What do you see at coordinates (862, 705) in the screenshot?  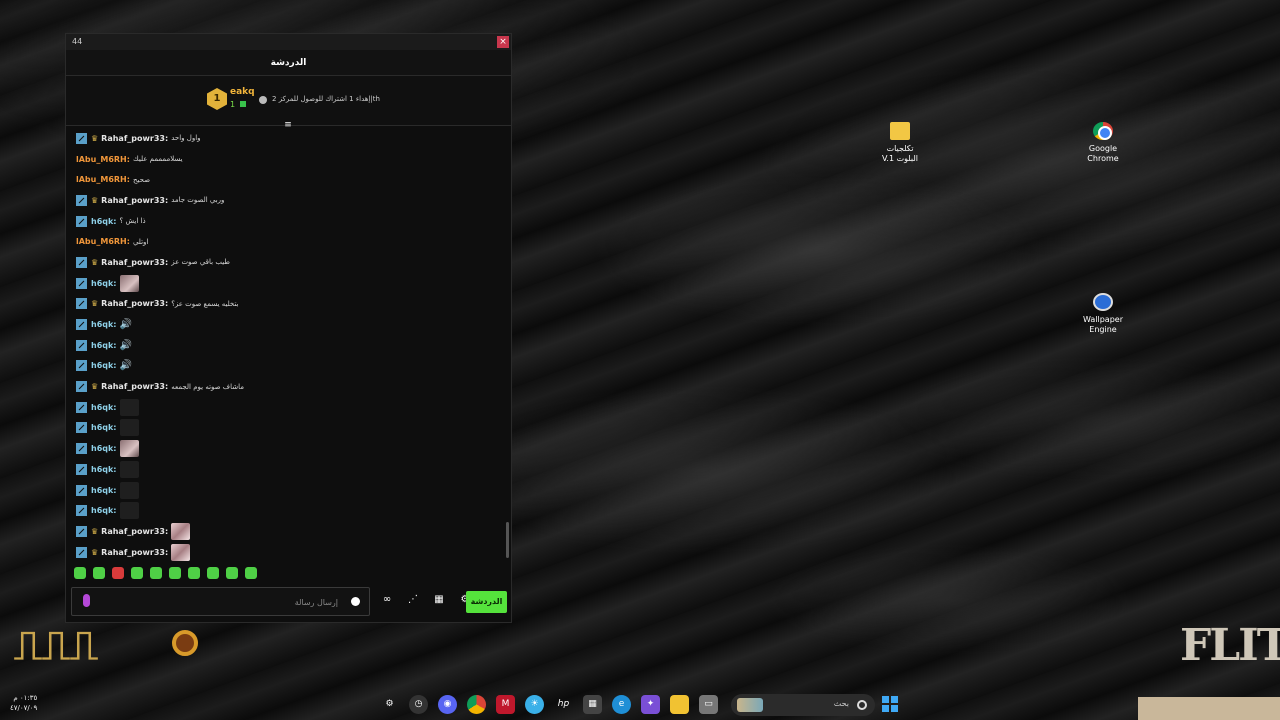 I see `search-icon` at bounding box center [862, 705].